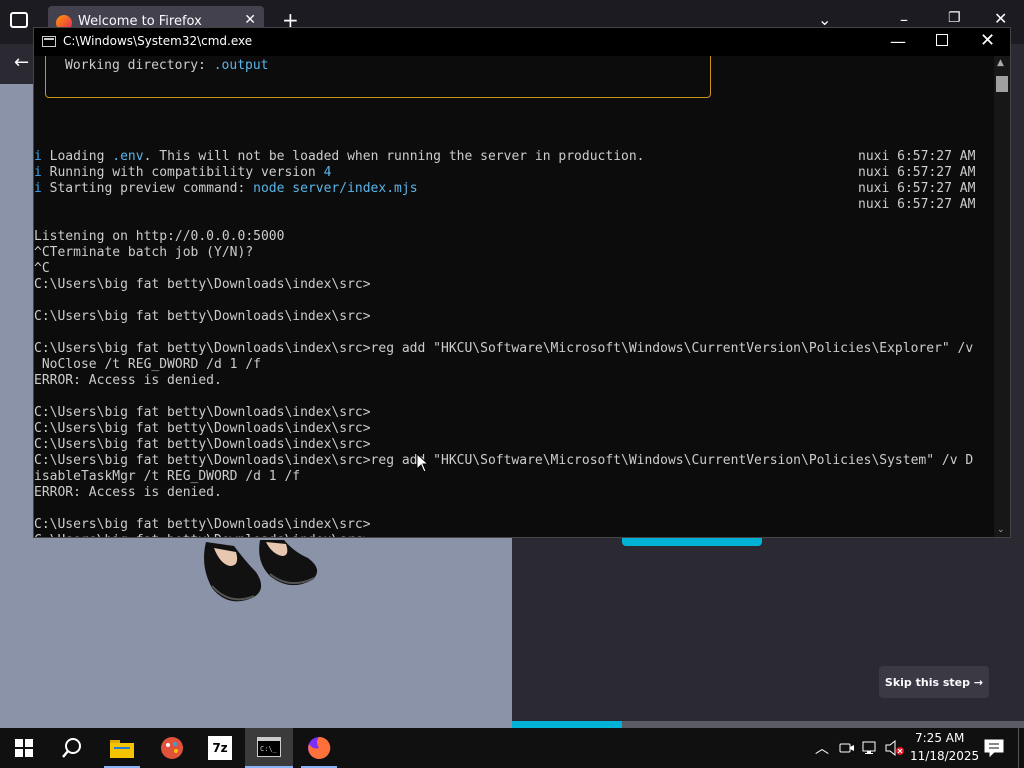  I want to click on firefox-taskbar-button, so click(319, 748).